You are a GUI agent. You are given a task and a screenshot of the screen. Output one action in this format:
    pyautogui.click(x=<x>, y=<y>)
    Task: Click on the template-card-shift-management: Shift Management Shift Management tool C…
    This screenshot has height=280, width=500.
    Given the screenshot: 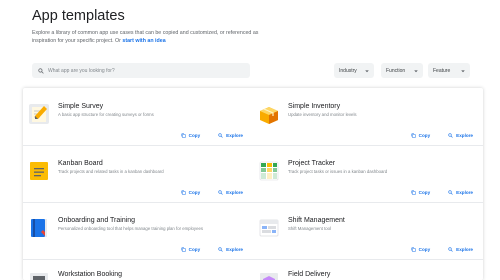 What is the action you would take?
    pyautogui.click(x=368, y=242)
    